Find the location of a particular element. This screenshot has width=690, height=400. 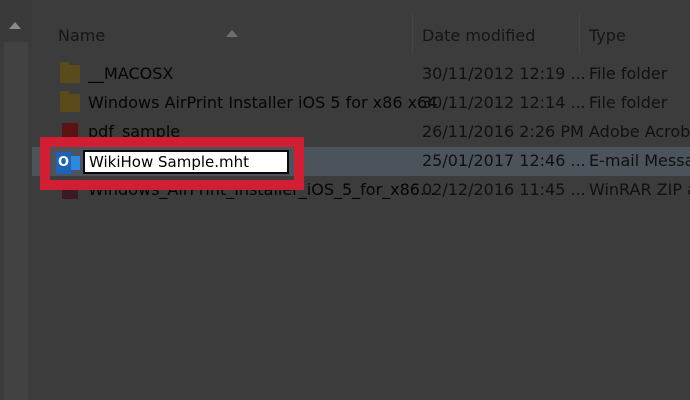

scroll-up-icon is located at coordinates (15, 25).